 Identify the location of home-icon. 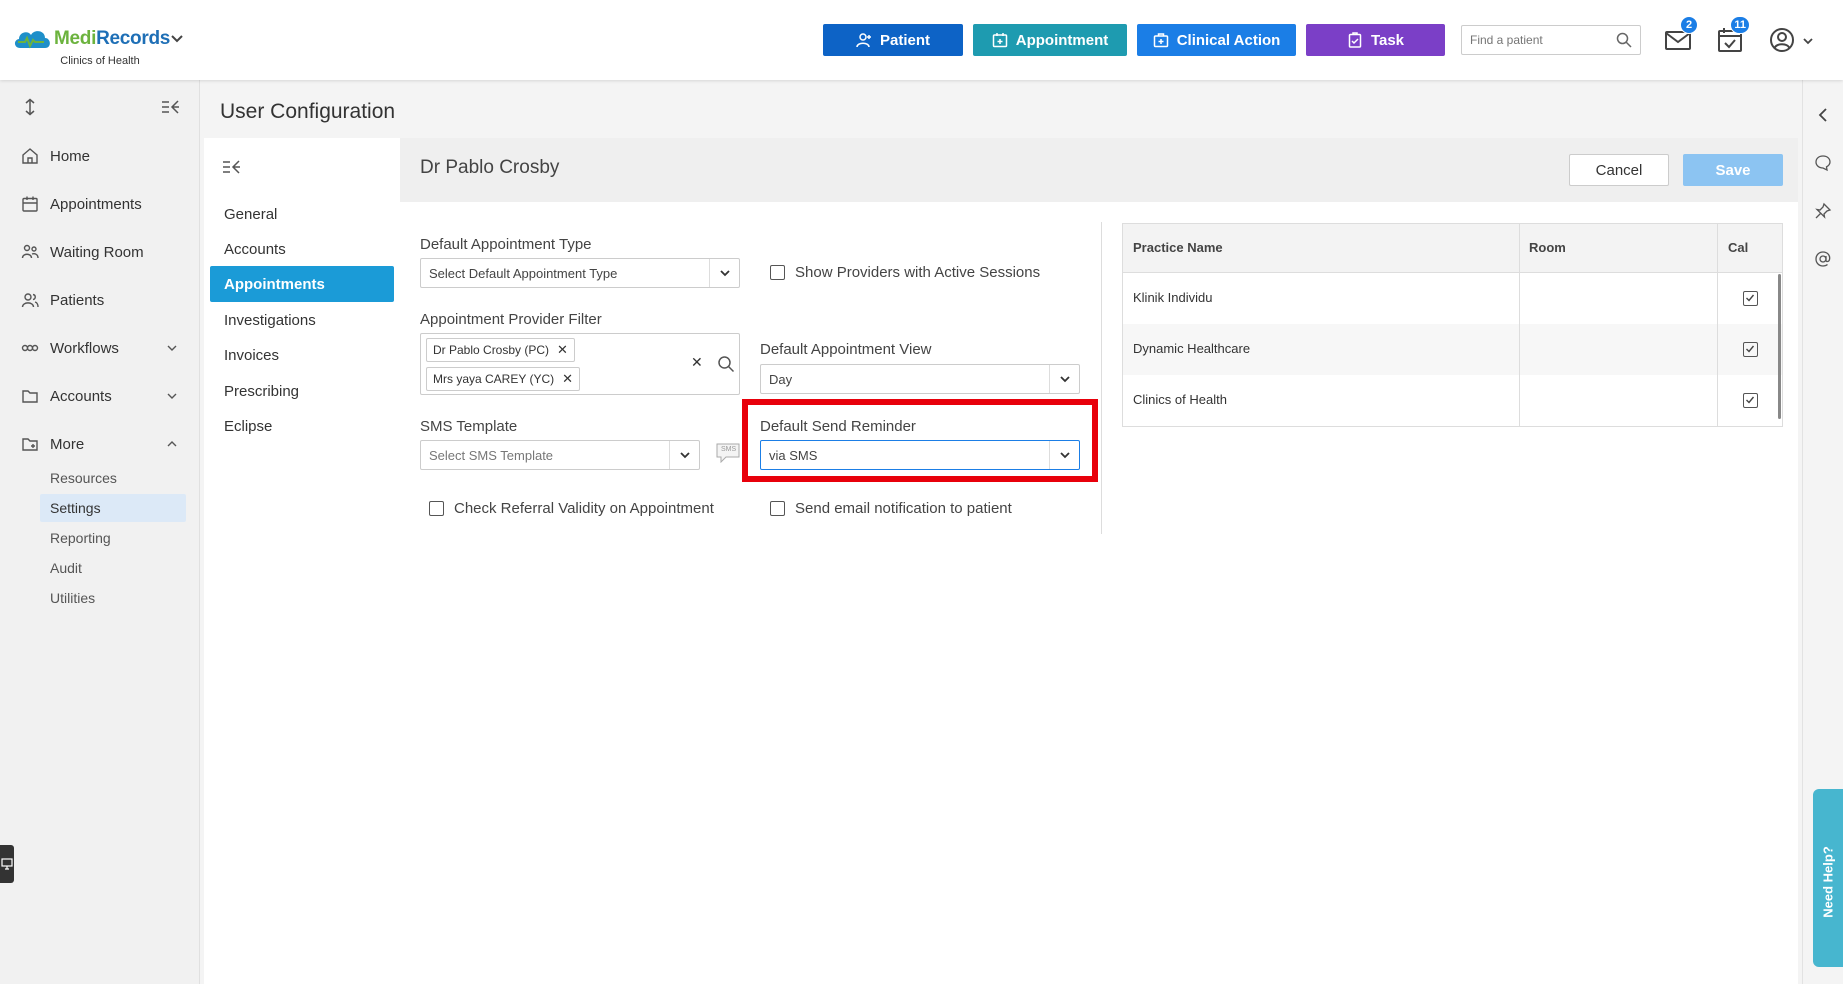
(30, 156).